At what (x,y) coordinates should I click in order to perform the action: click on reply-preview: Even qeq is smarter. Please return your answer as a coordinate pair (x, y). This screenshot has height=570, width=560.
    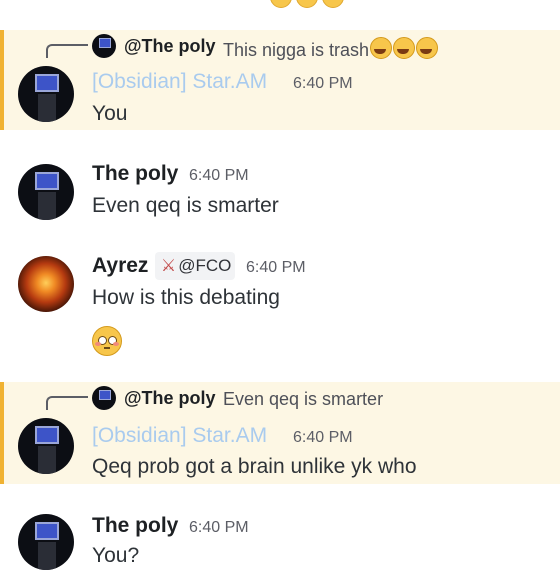
    Looking at the image, I should click on (303, 399).